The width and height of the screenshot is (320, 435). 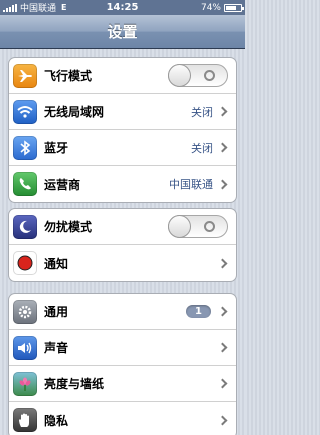 What do you see at coordinates (74, 384) in the screenshot?
I see `settings-row-label: 亮度与墙纸` at bounding box center [74, 384].